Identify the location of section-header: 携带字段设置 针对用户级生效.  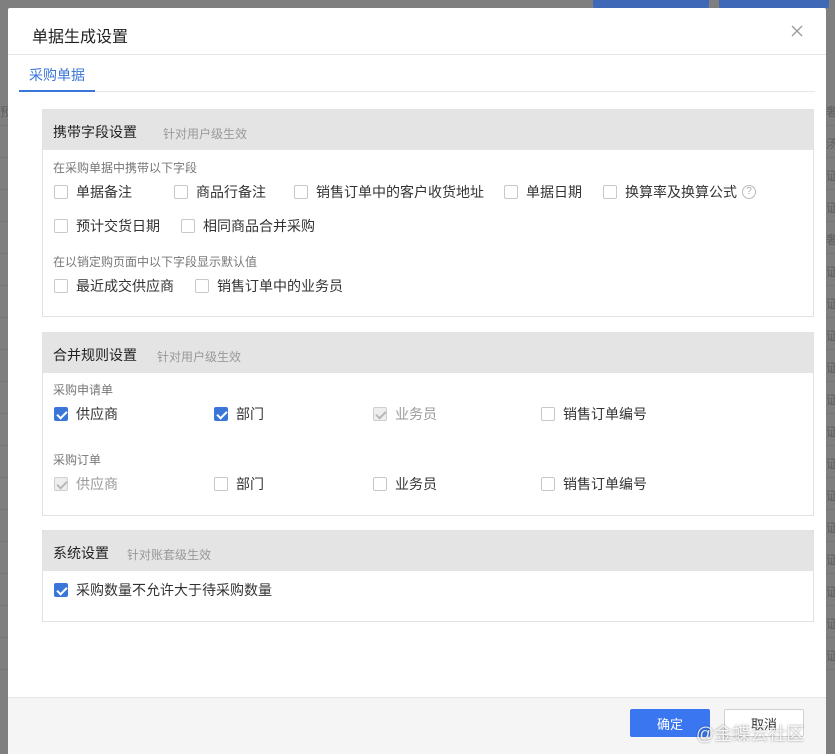
(428, 130).